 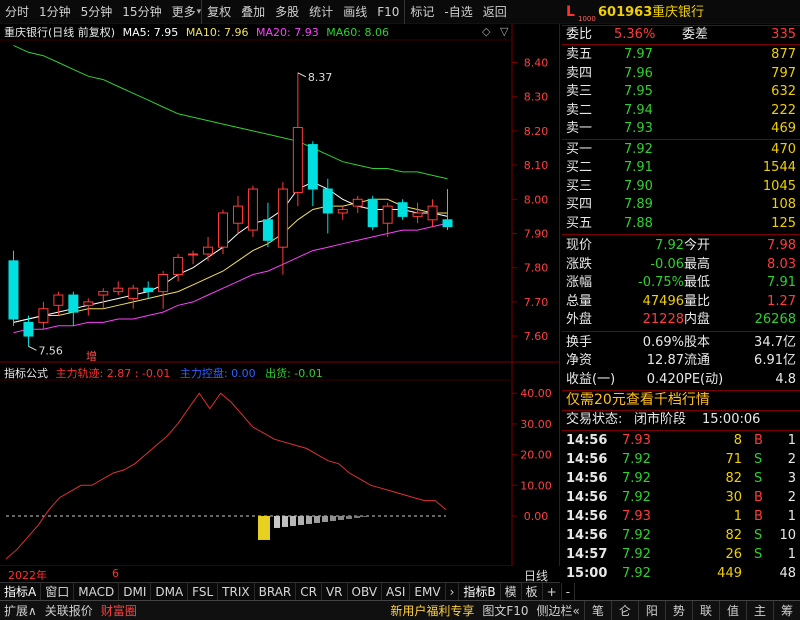 What do you see at coordinates (786, 610) in the screenshot?
I see `status-right-item-10: 筹` at bounding box center [786, 610].